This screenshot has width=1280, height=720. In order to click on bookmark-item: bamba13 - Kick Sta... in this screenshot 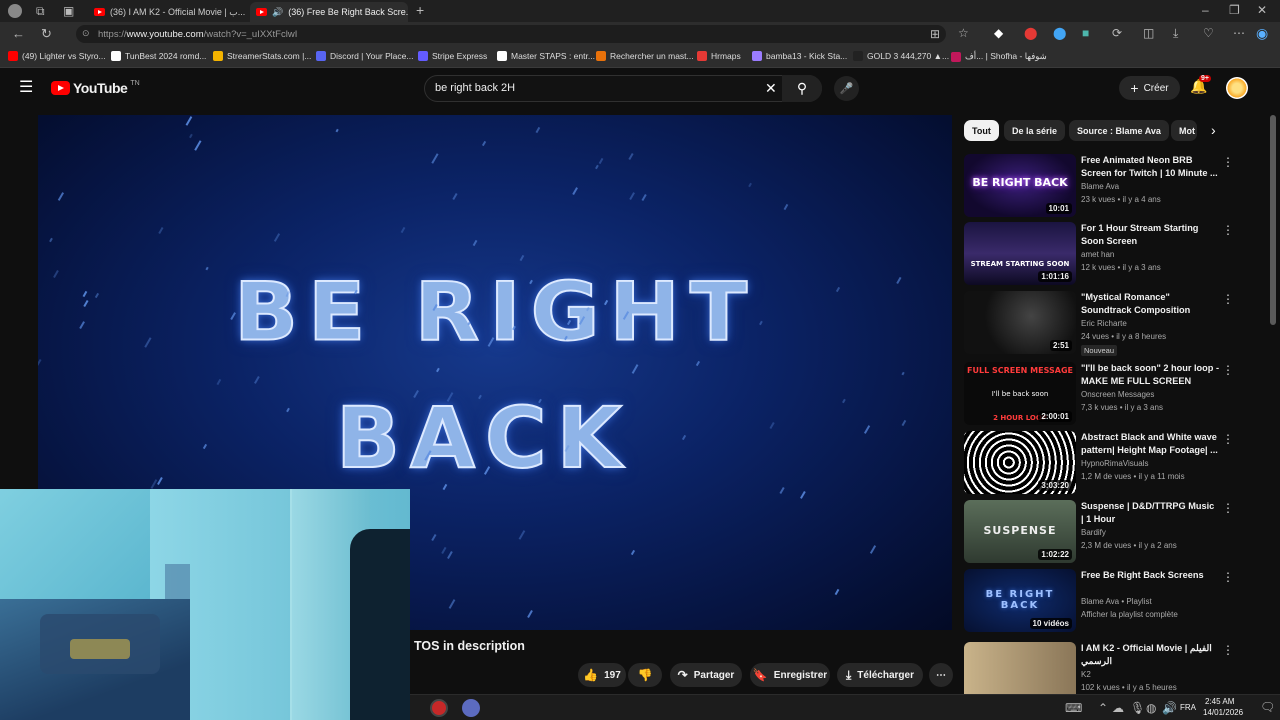, I will do `click(799, 56)`.